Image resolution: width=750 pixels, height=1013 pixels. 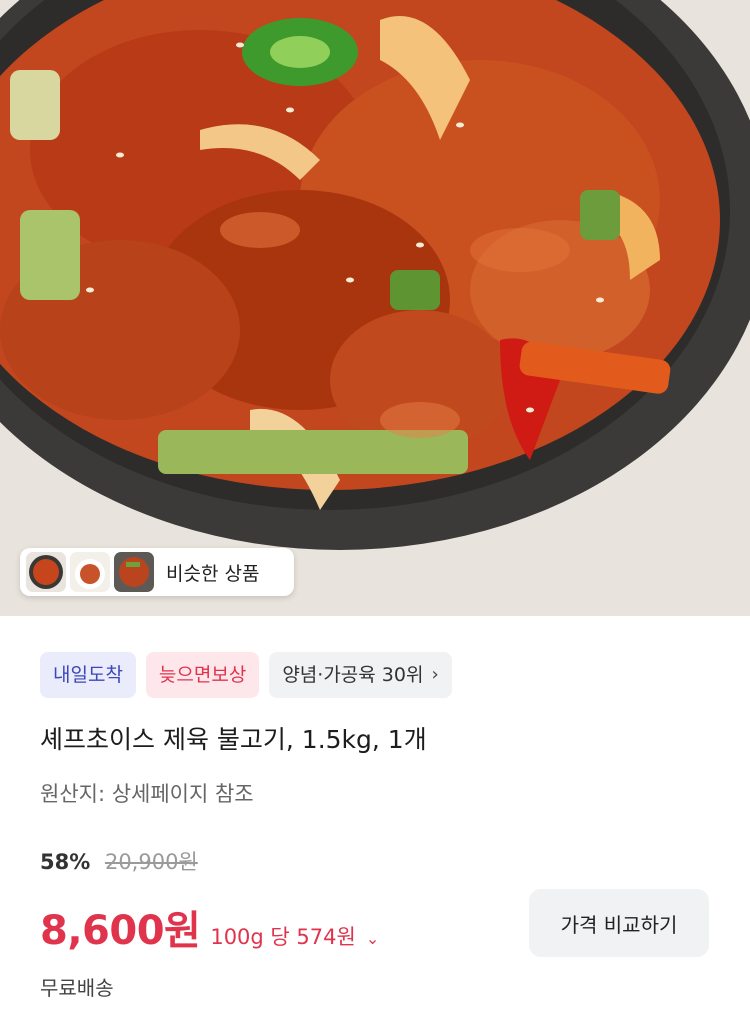 I want to click on ranking-badge: 양념·가공육 30위 ›, so click(x=360, y=675).